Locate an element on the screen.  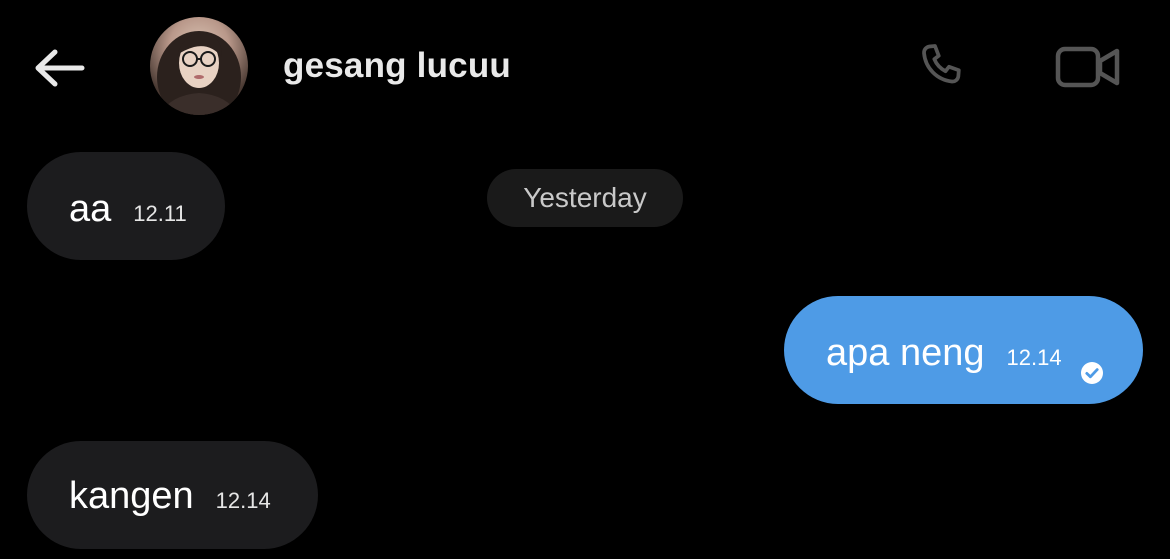
message-text: aa is located at coordinates (90, 209).